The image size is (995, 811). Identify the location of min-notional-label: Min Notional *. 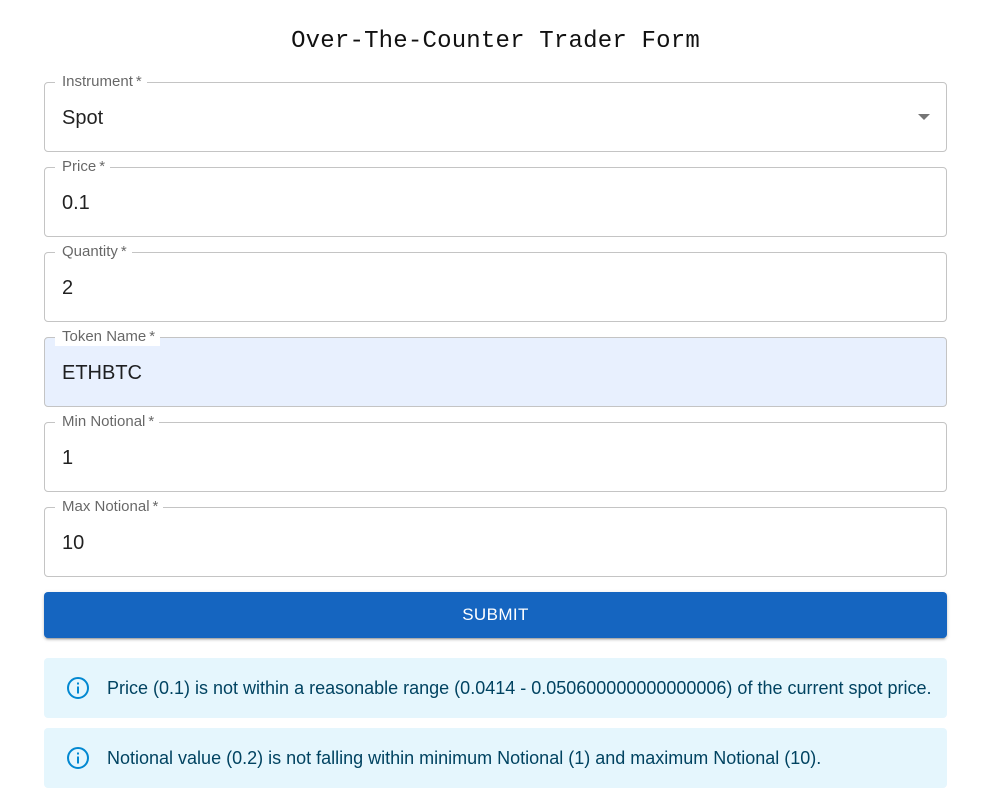
(107, 422).